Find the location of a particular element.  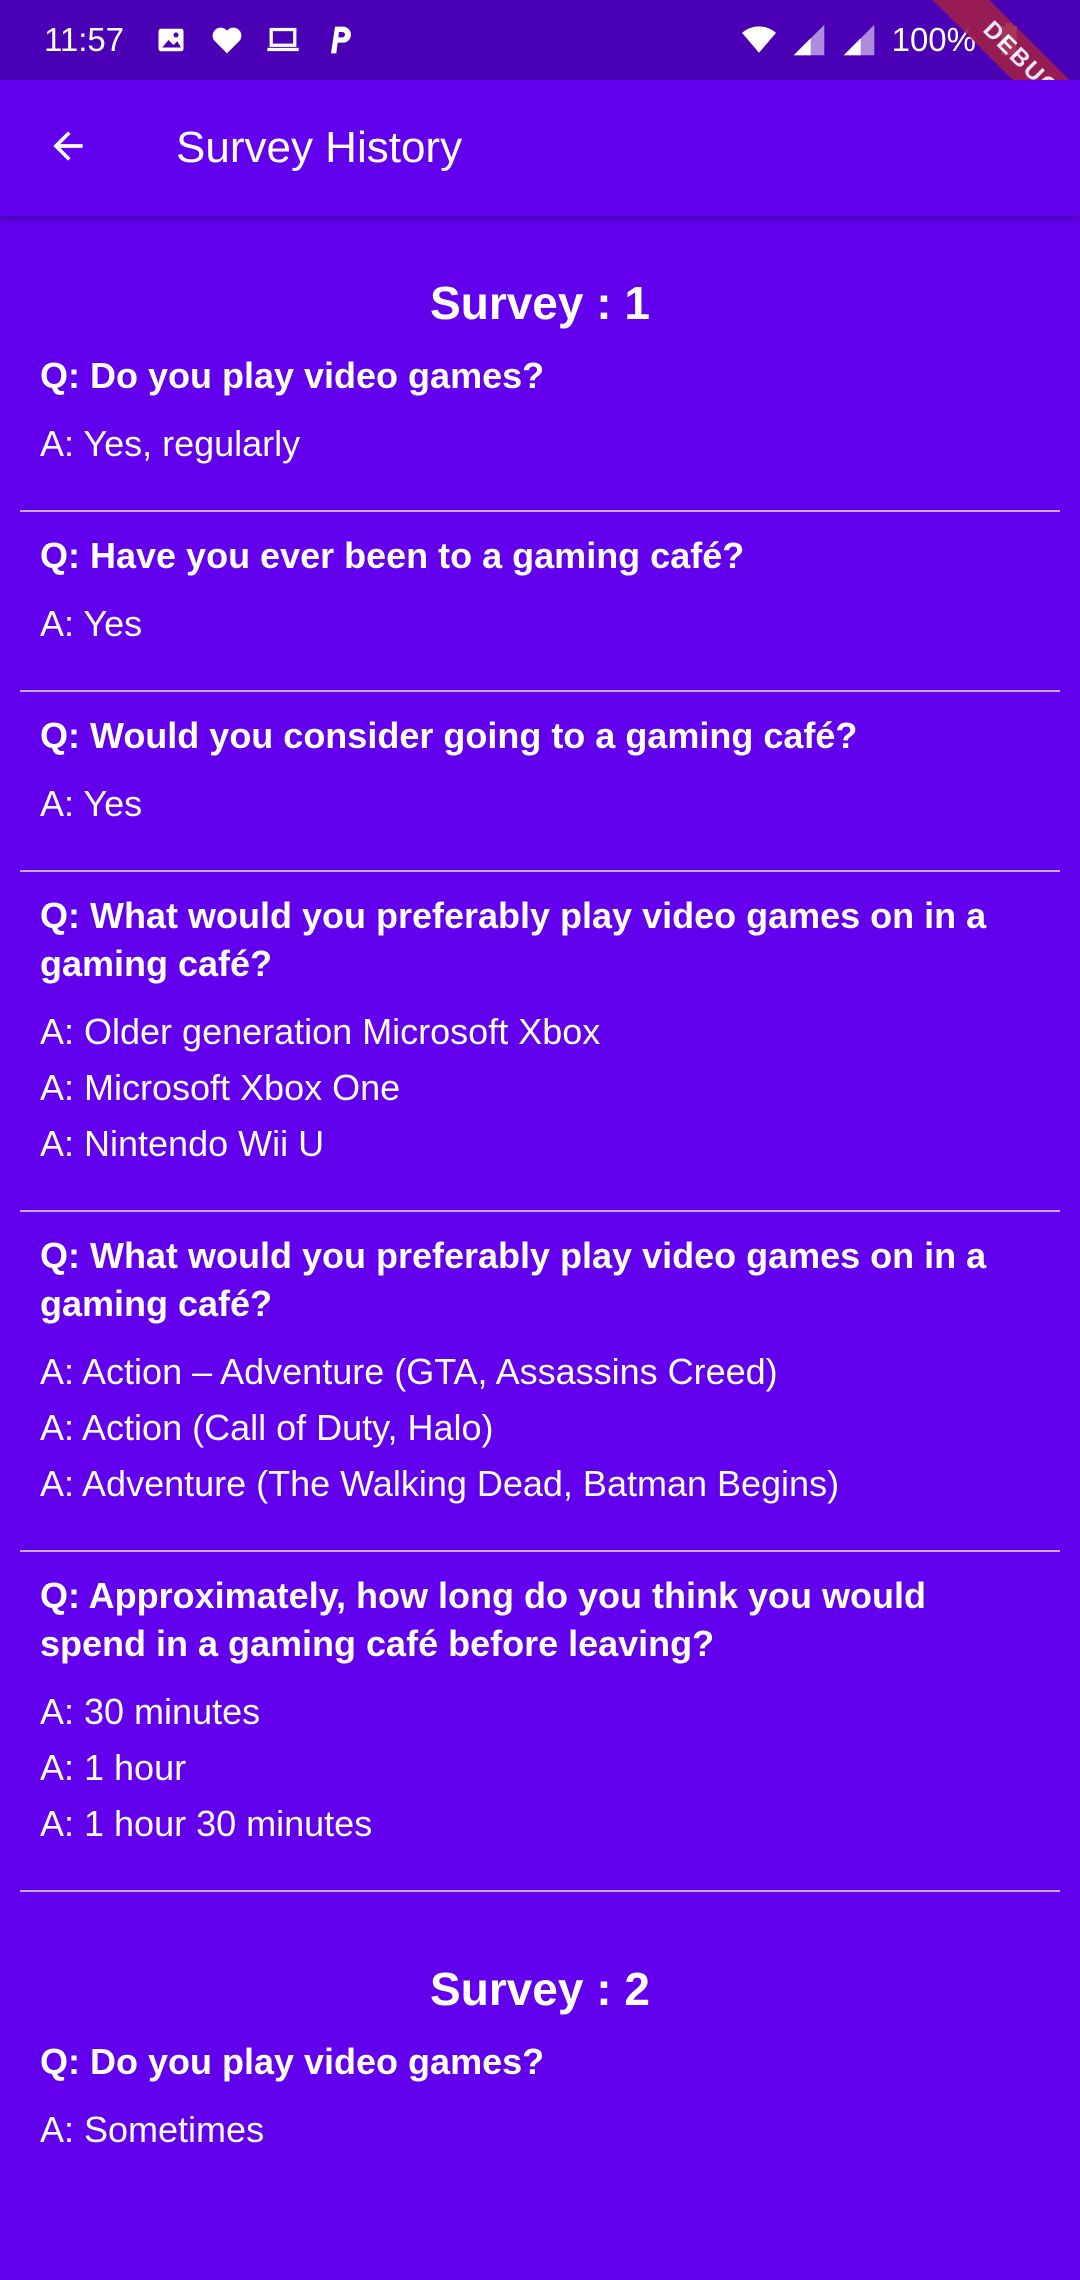

question-text: Q: Have you ever been to a gaming café? is located at coordinates (392, 555).